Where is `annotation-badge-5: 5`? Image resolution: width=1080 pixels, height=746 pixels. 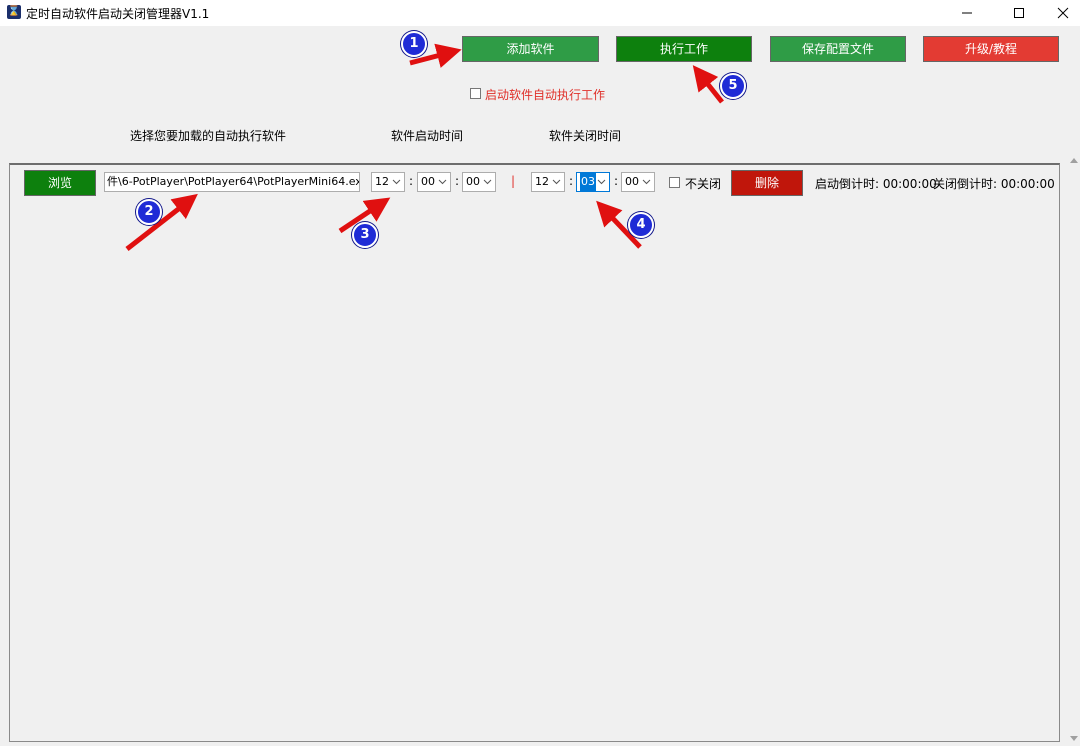 annotation-badge-5: 5 is located at coordinates (733, 86).